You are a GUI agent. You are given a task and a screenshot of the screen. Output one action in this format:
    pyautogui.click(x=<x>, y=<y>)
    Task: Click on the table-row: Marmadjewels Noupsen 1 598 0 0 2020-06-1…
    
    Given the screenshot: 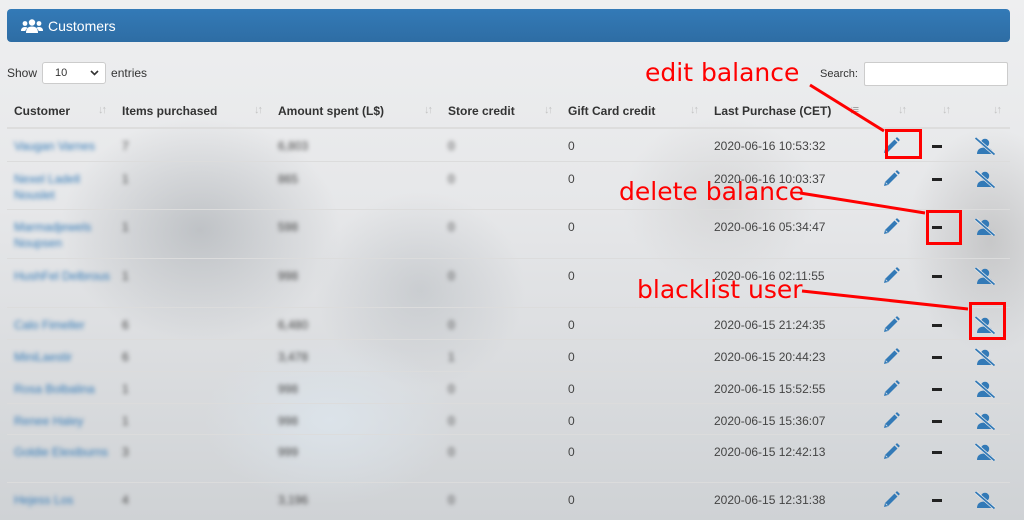 What is the action you would take?
    pyautogui.click(x=508, y=233)
    